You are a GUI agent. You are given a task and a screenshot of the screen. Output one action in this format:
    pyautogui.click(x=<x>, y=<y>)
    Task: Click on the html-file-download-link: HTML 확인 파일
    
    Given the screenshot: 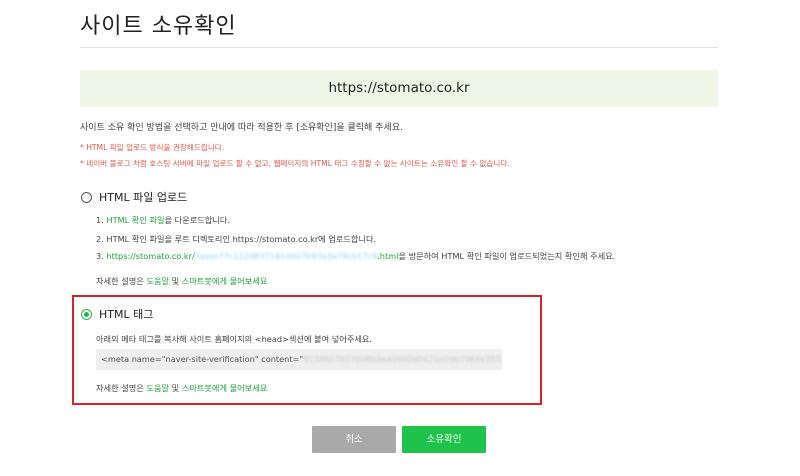 What is the action you would take?
    pyautogui.click(x=135, y=220)
    